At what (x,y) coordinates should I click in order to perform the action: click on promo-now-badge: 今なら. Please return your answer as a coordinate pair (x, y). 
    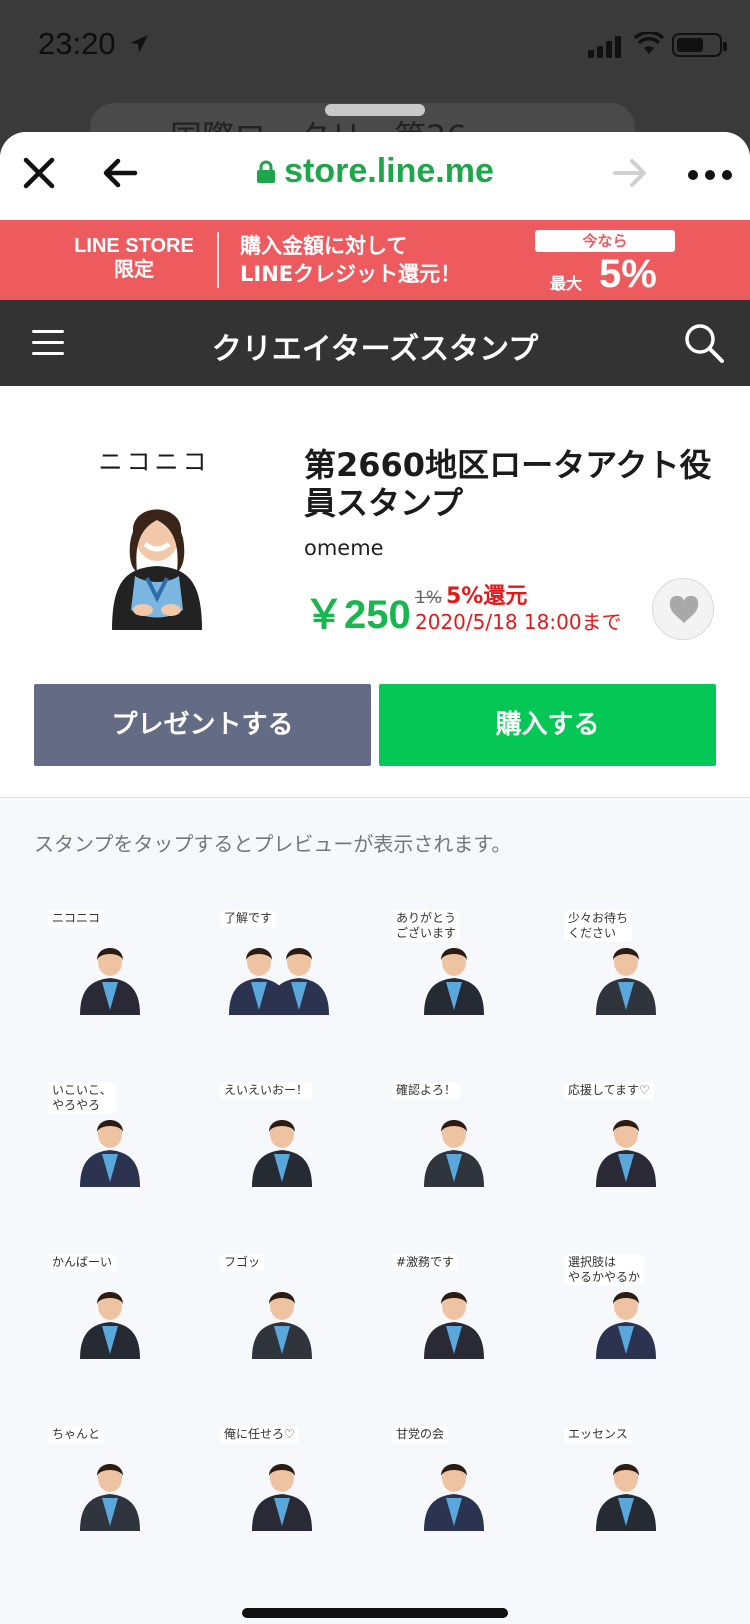
    Looking at the image, I should click on (605, 241).